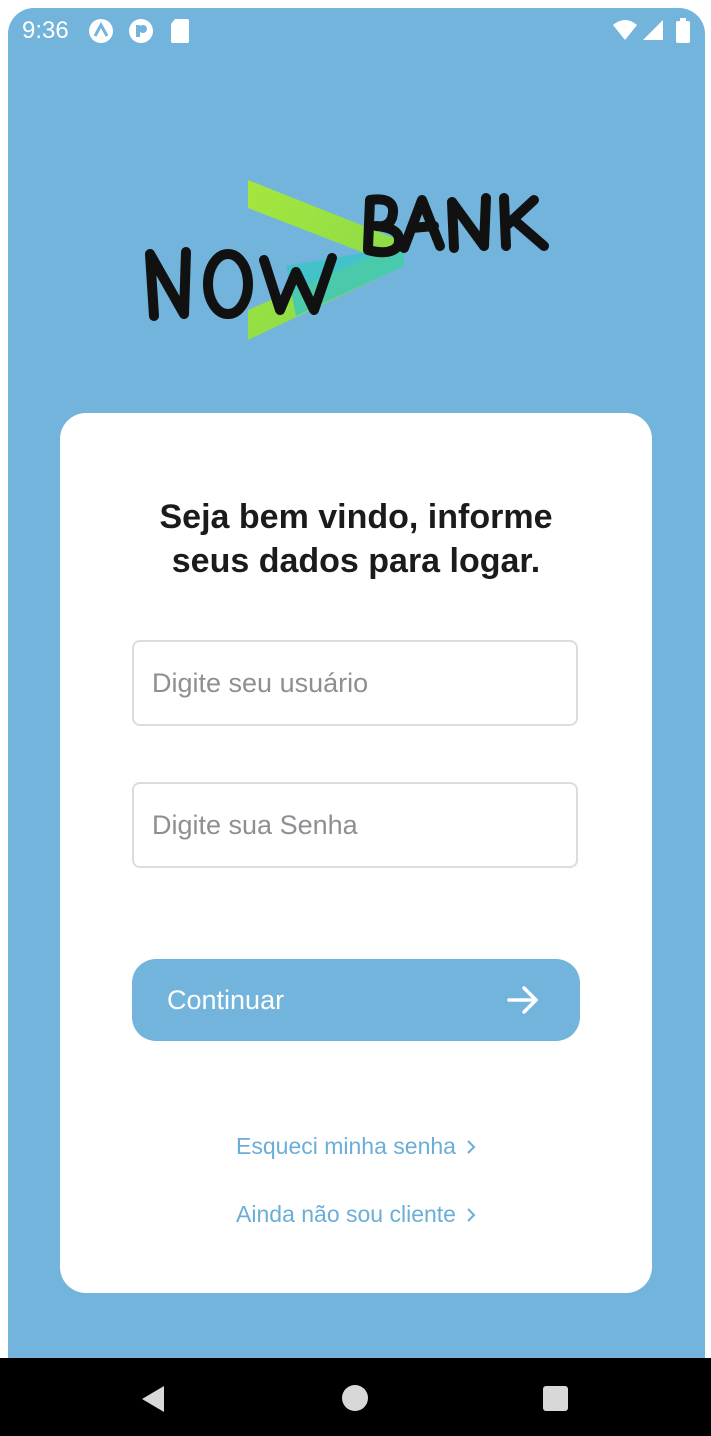 This screenshot has height=1436, width=711. I want to click on app-p-icon, so click(141, 34).